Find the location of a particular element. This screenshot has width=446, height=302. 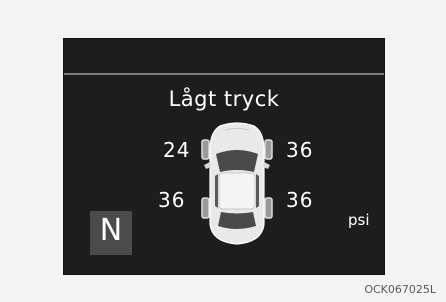

front-right-tire is located at coordinates (268, 149).